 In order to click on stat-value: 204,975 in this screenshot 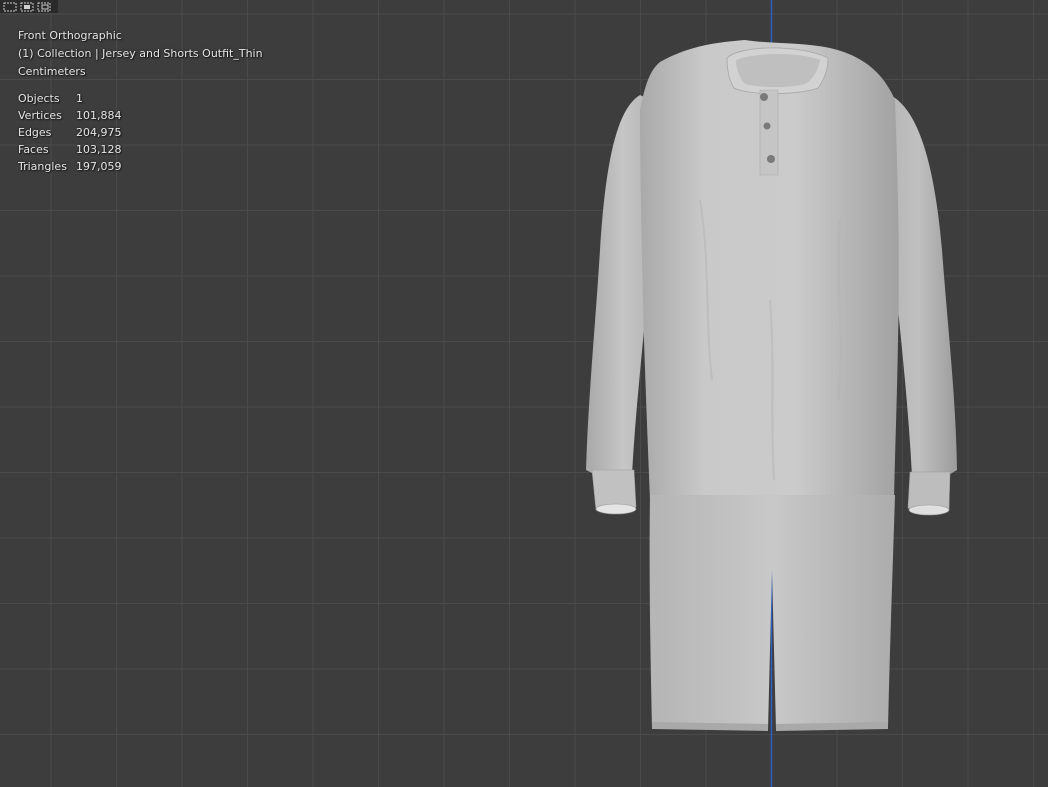, I will do `click(99, 132)`.